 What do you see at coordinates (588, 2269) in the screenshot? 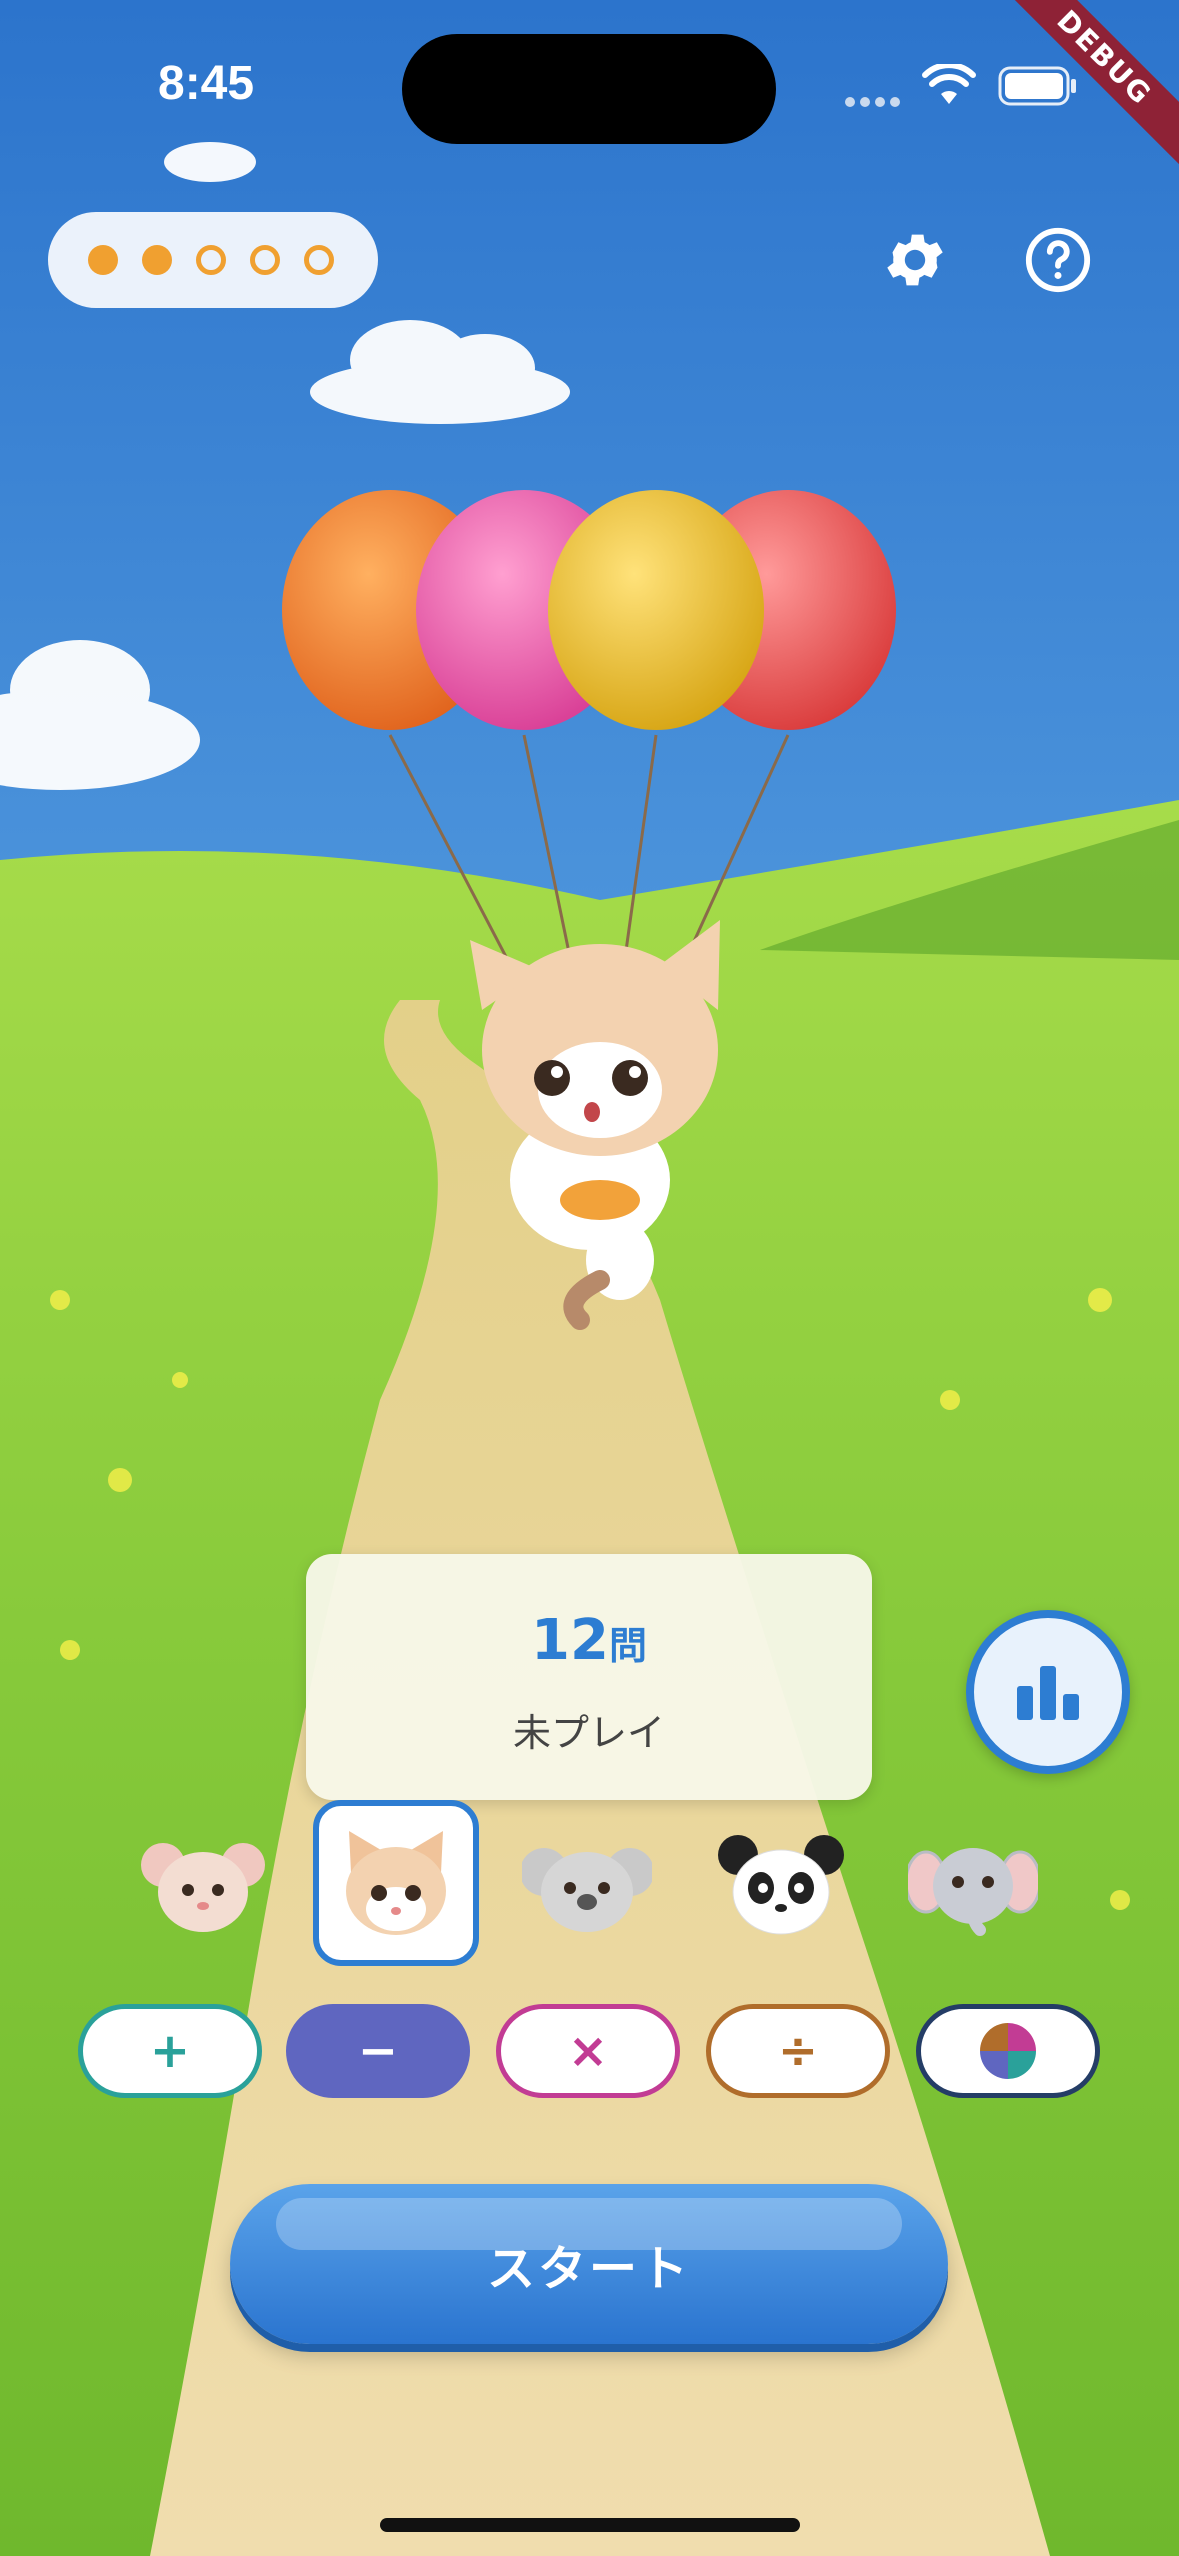
I see `start-button-label: スタート` at bounding box center [588, 2269].